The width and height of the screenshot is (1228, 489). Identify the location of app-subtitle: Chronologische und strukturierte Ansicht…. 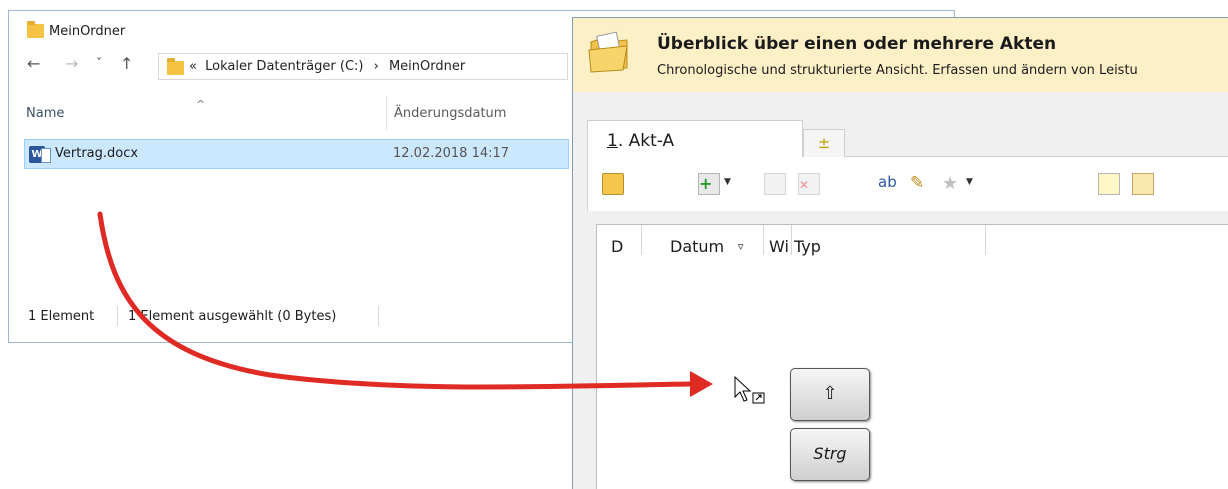
(897, 70).